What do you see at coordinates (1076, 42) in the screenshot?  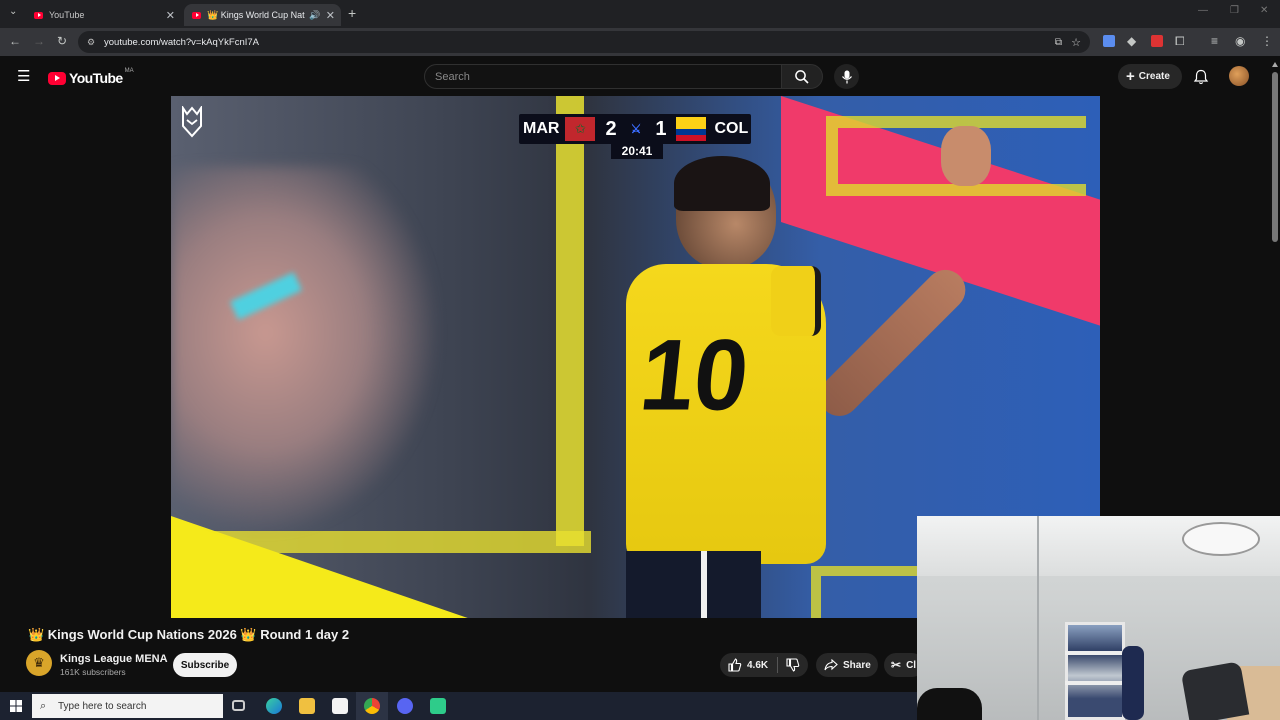 I see `bookmark-star-icon: ☆` at bounding box center [1076, 42].